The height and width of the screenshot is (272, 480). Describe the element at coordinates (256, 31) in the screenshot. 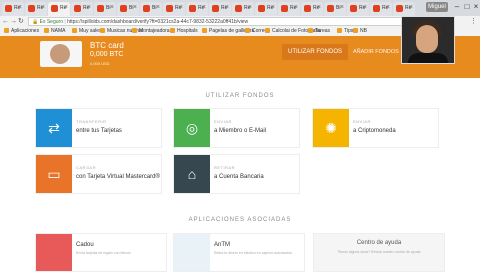

I see `bookmark-item: Correo` at that location.